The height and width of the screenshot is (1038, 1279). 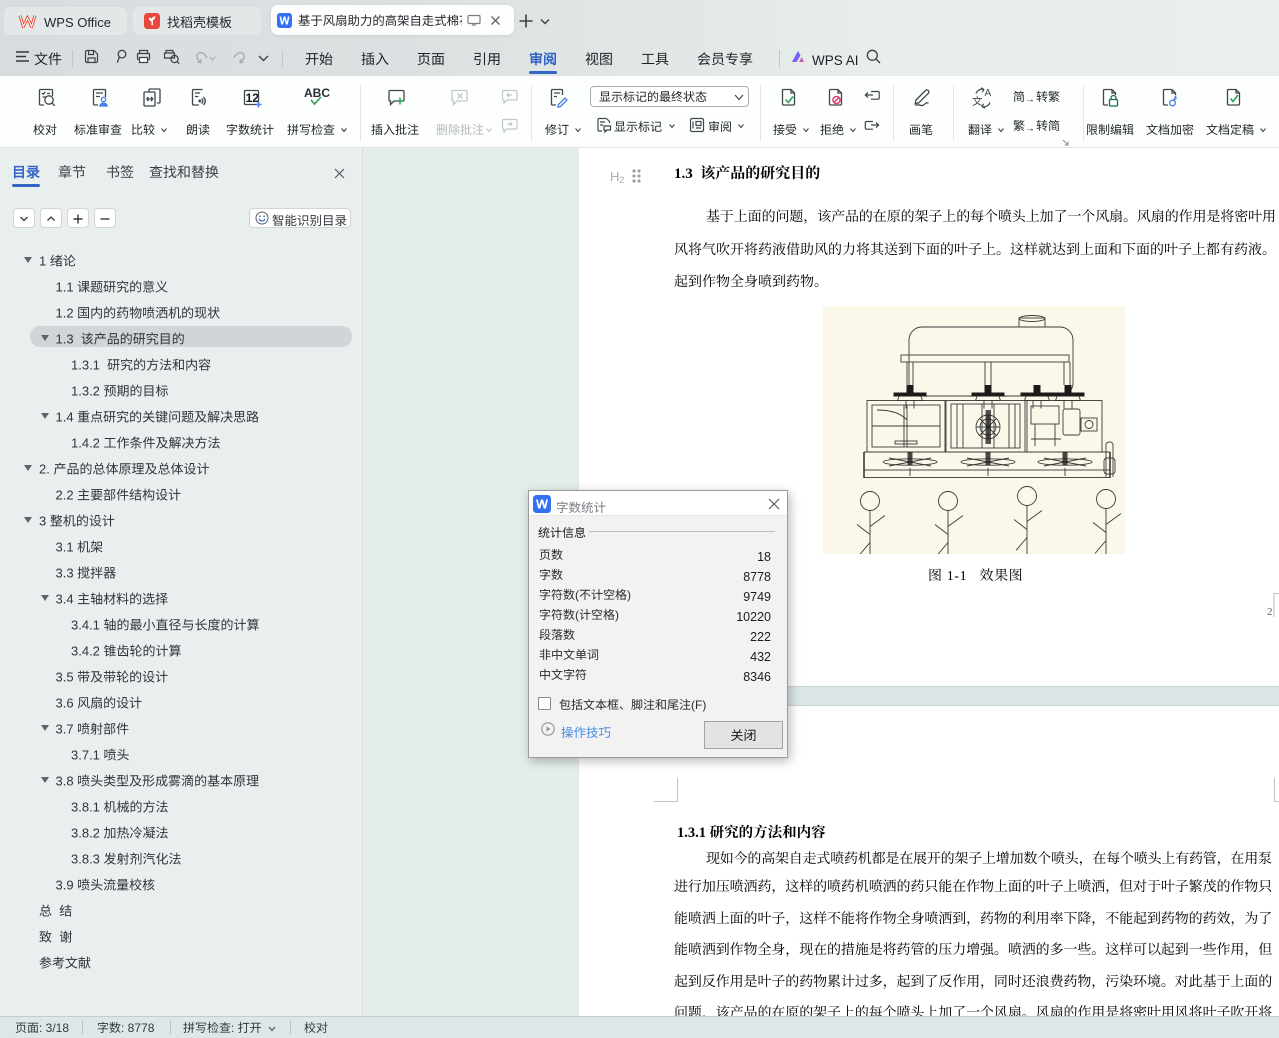 I want to click on svg-text: 2, so click(x=1270, y=612).